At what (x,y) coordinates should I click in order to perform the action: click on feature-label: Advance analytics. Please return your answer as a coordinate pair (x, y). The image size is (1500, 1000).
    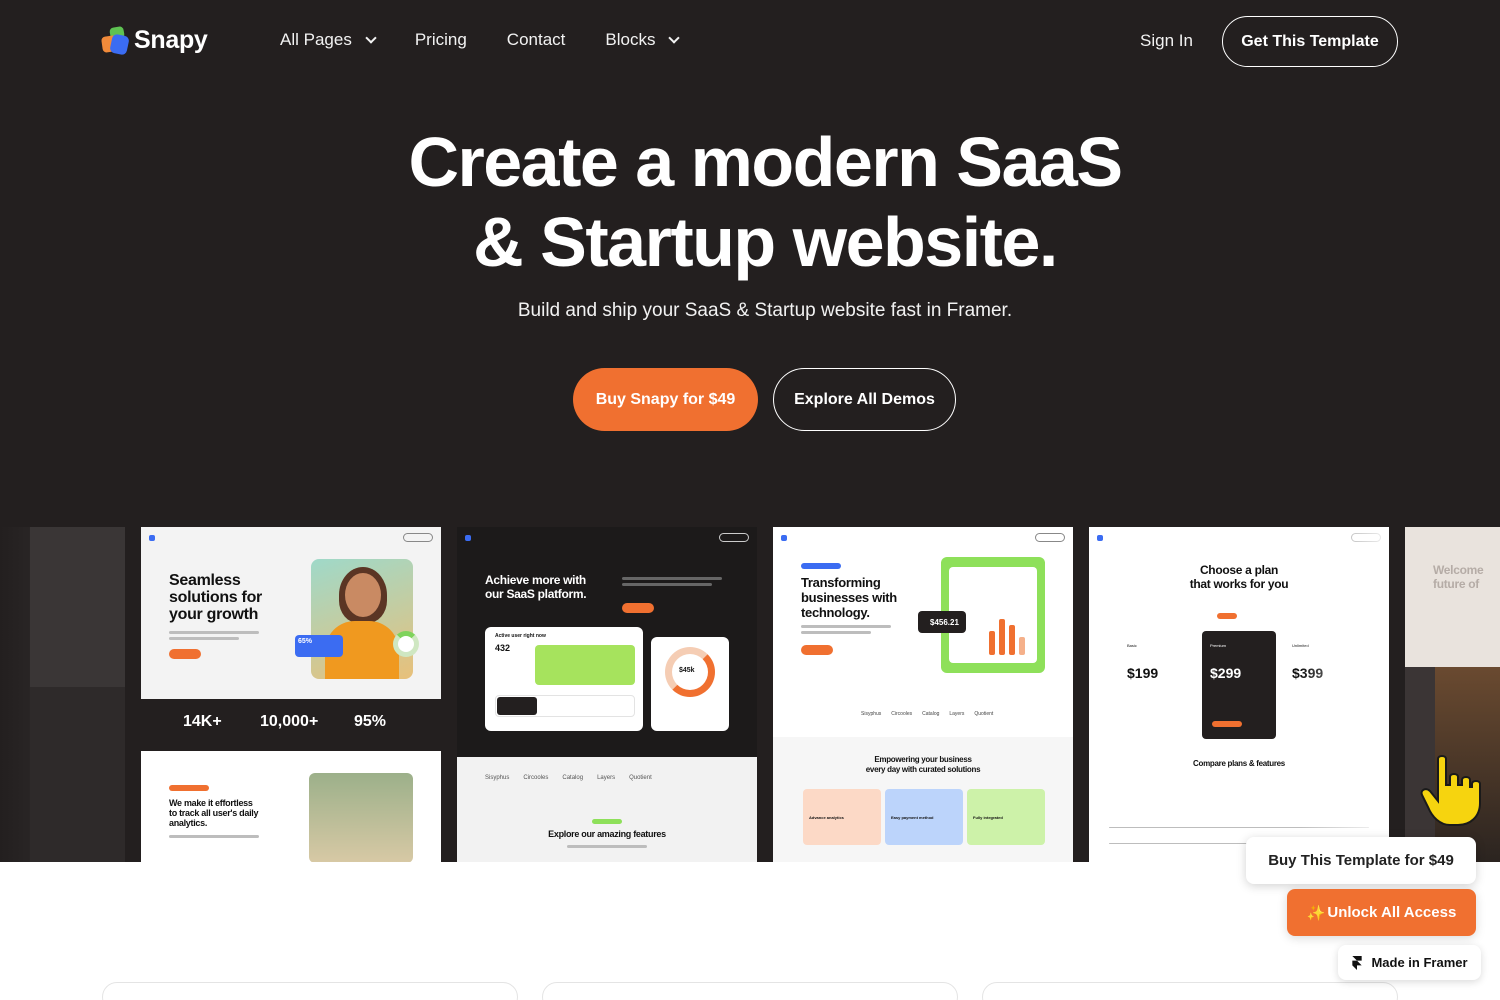
    Looking at the image, I should click on (826, 817).